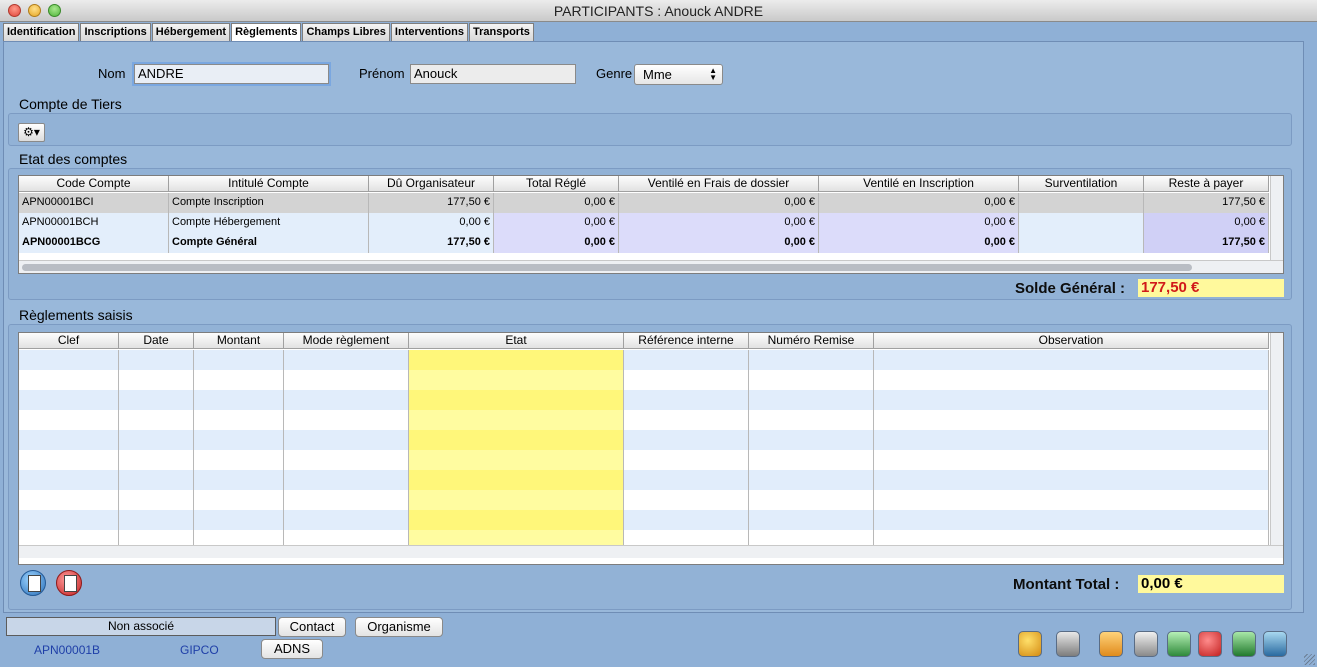 The width and height of the screenshot is (1317, 667). Describe the element at coordinates (493, 74) in the screenshot. I see `prenom-field: Anouck` at that location.